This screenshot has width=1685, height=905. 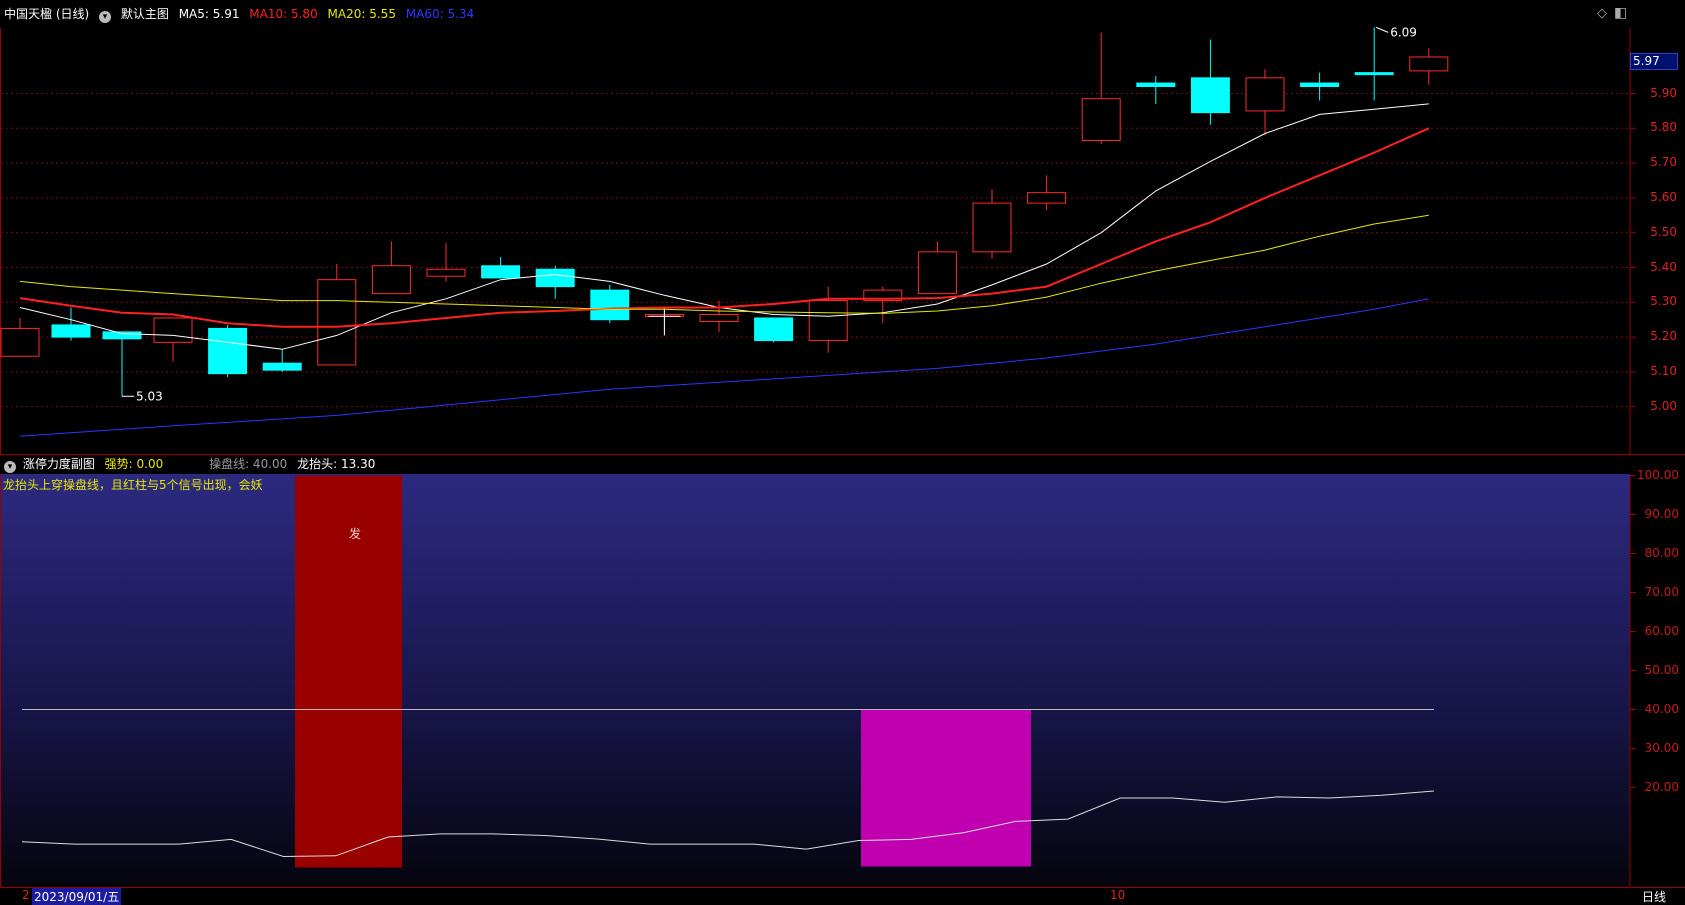 What do you see at coordinates (1118, 895) in the screenshot?
I see `month-tick-label: 10` at bounding box center [1118, 895].